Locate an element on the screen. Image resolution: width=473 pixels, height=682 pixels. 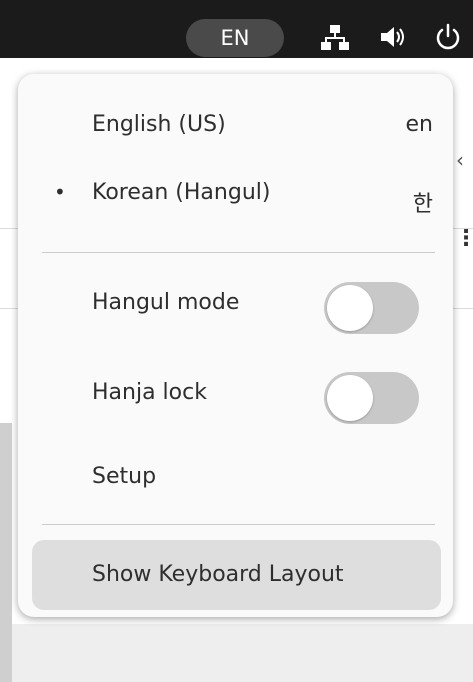
top-bar: EN is located at coordinates (236, 29).